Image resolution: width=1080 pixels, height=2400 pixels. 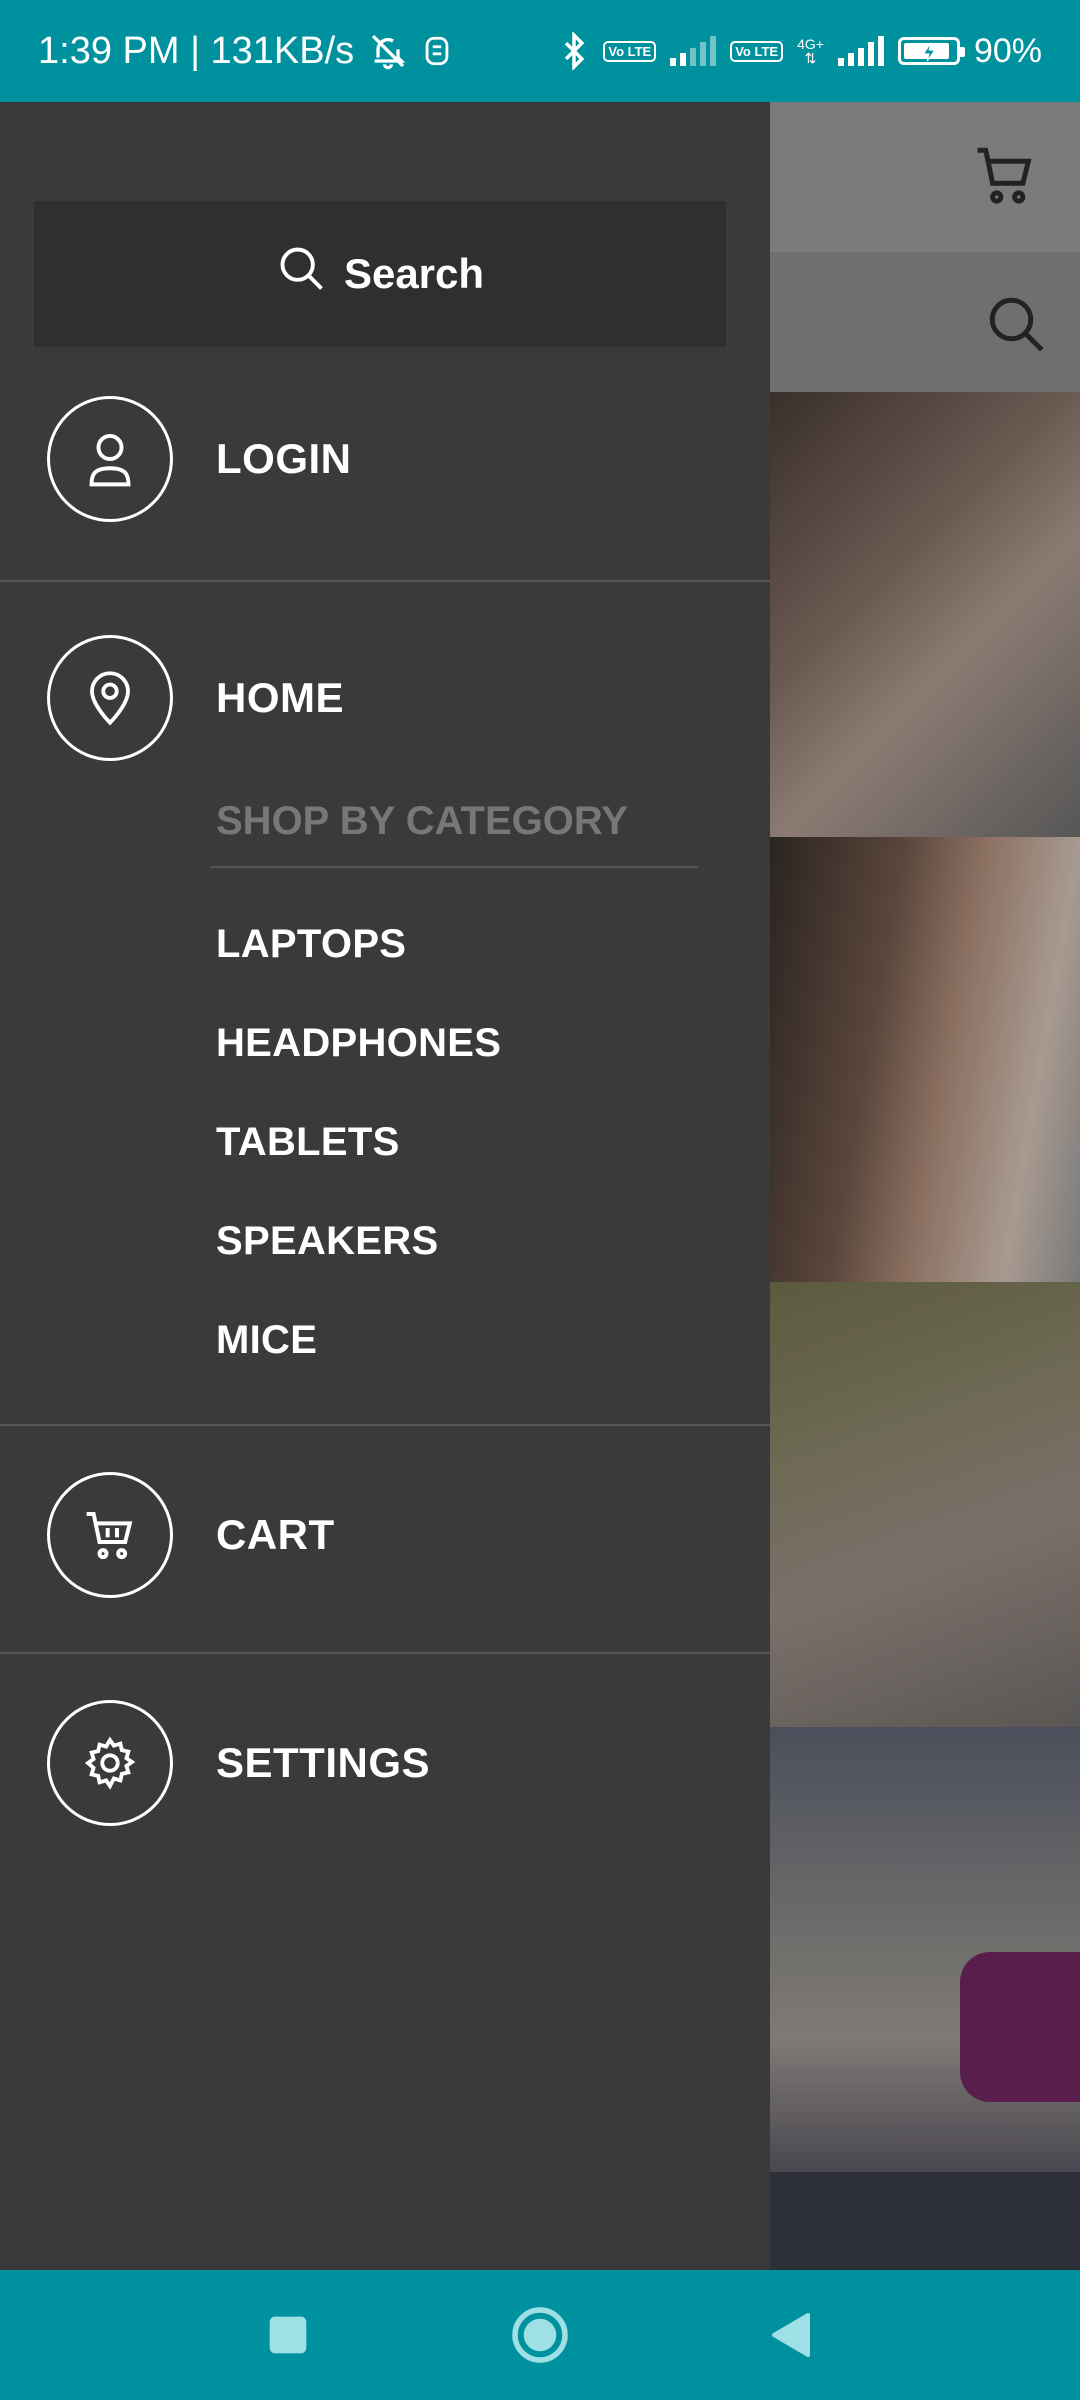 What do you see at coordinates (1017, 327) in the screenshot?
I see `app-search-icon` at bounding box center [1017, 327].